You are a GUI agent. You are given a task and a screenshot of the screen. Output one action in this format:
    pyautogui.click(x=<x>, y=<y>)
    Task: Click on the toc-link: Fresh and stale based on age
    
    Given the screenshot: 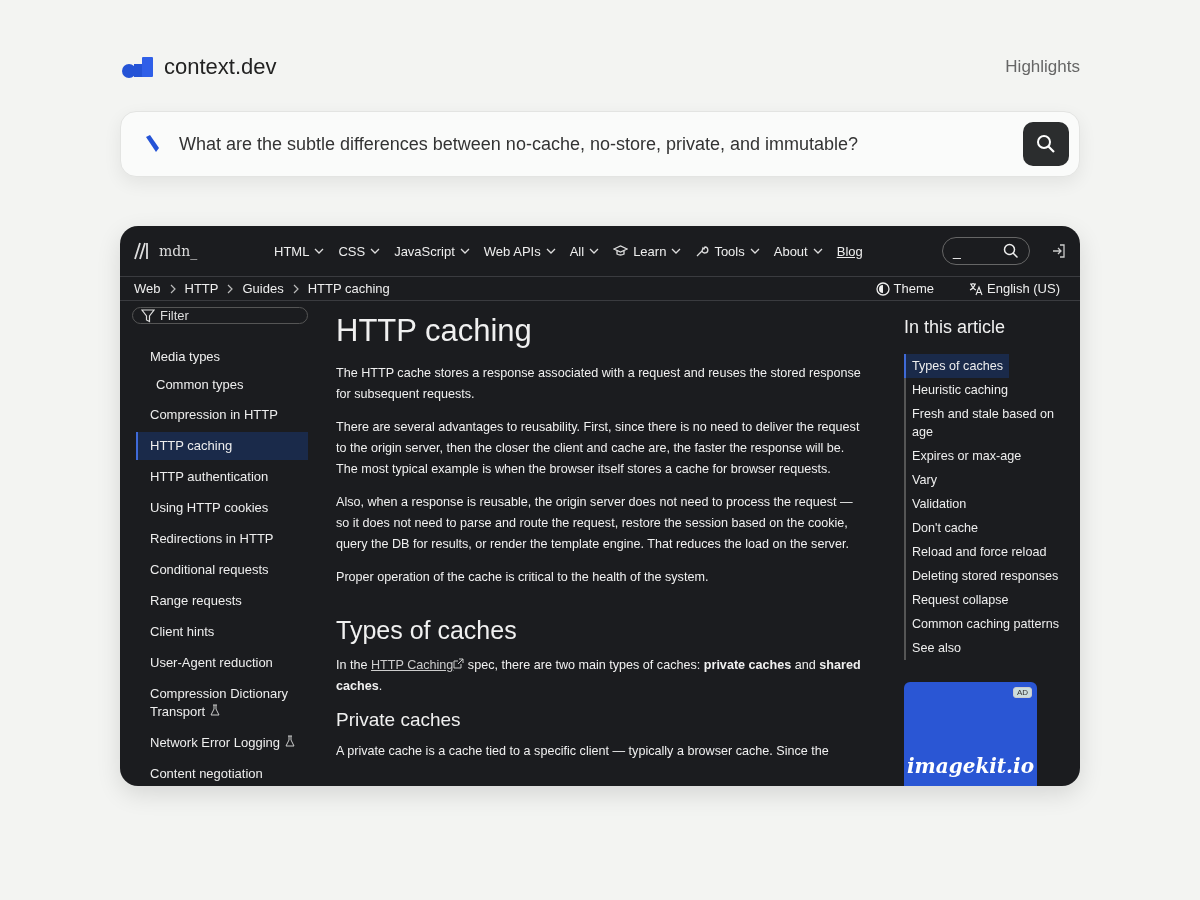 What is the action you would take?
    pyautogui.click(x=986, y=423)
    